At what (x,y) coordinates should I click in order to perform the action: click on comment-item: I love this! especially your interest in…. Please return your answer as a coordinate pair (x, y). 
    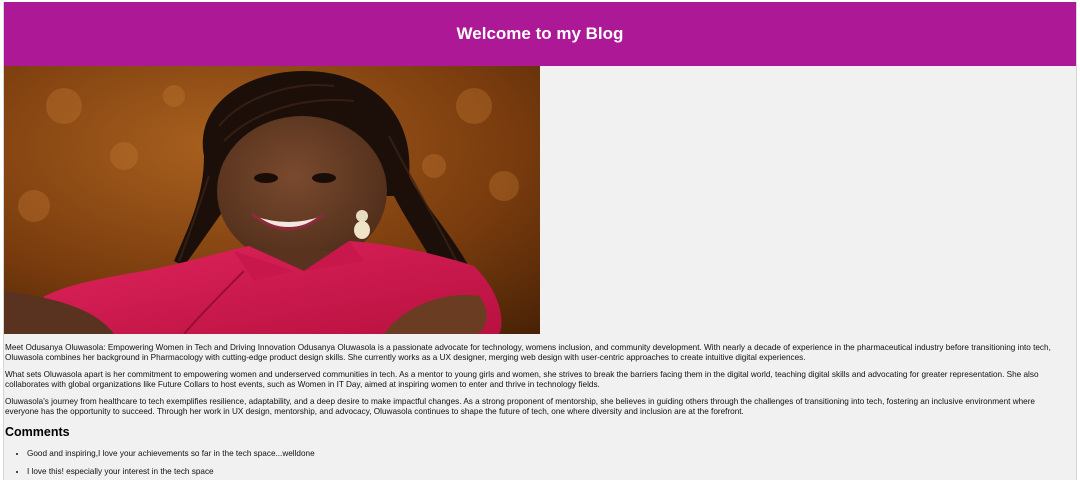
    Looking at the image, I should click on (548, 472).